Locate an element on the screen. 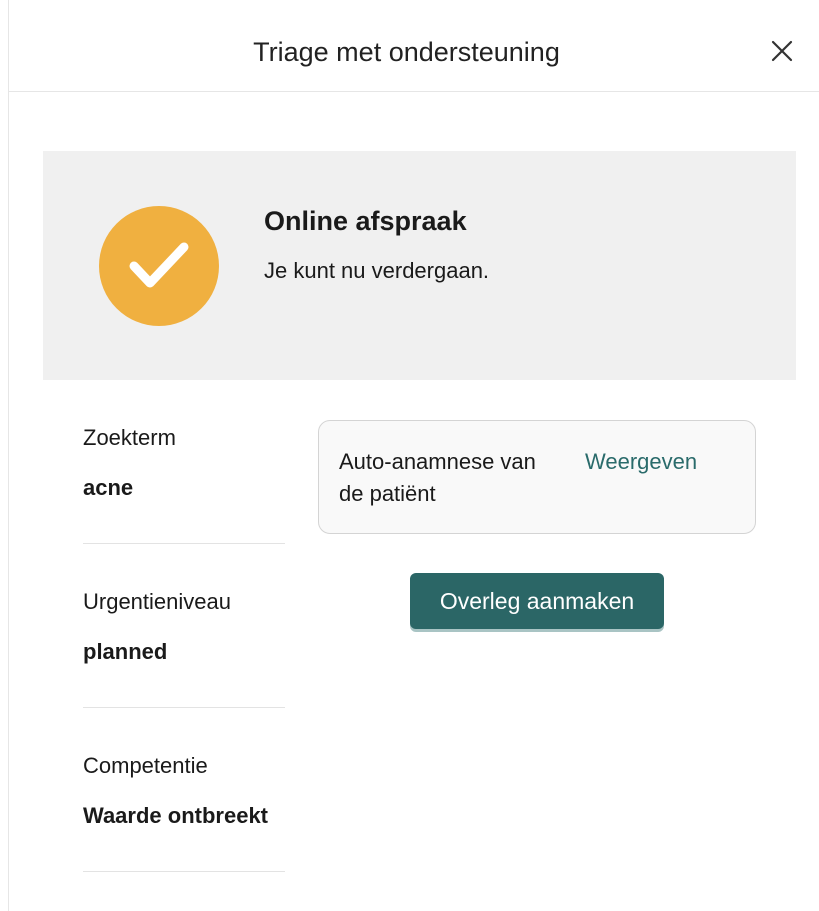  banner-title: Online afspraak is located at coordinates (365, 221).